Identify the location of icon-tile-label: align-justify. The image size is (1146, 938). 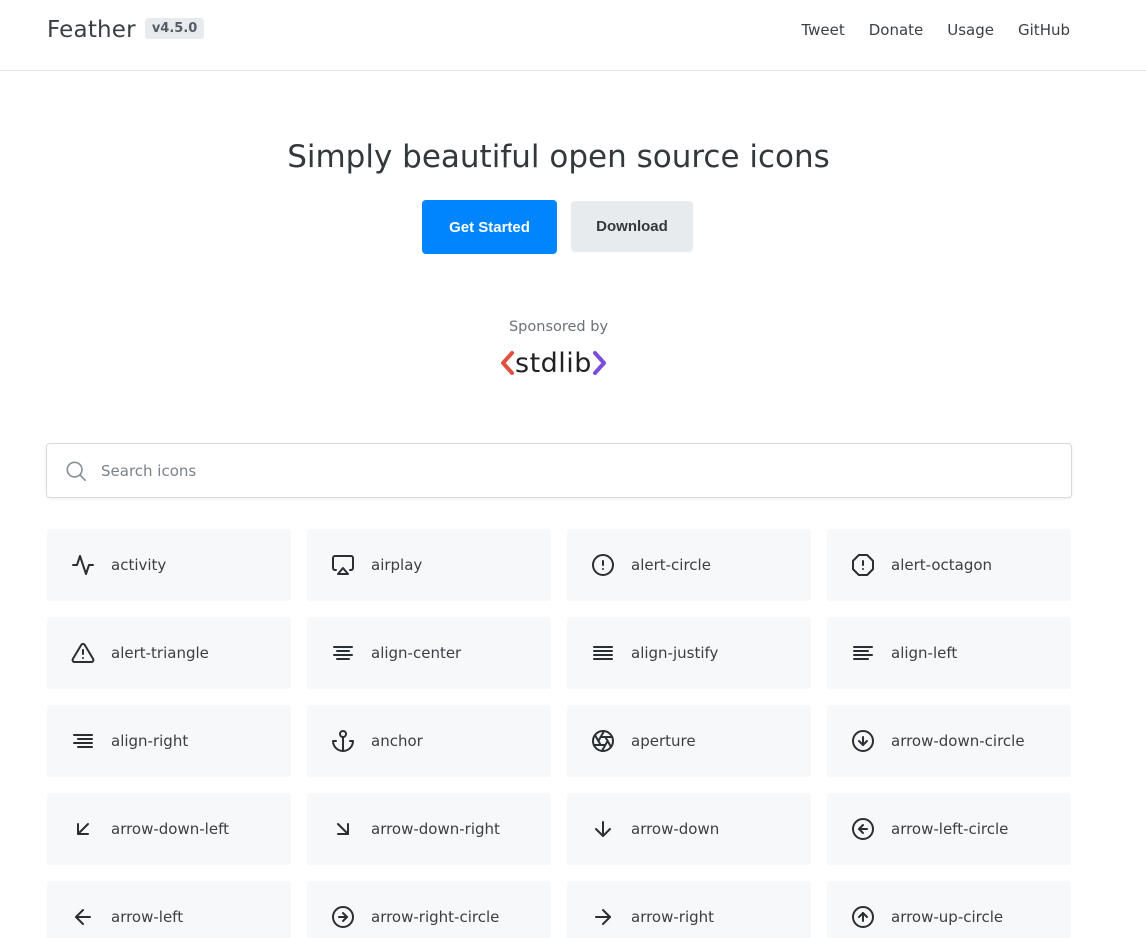
(675, 653).